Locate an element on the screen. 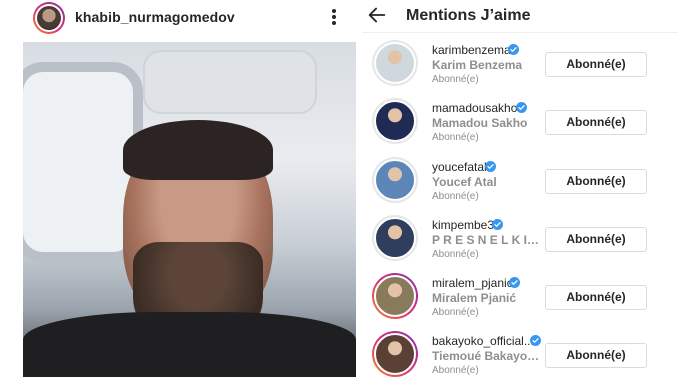 This screenshot has width=678, height=385. full-name: Youcef Atal is located at coordinates (464, 182).